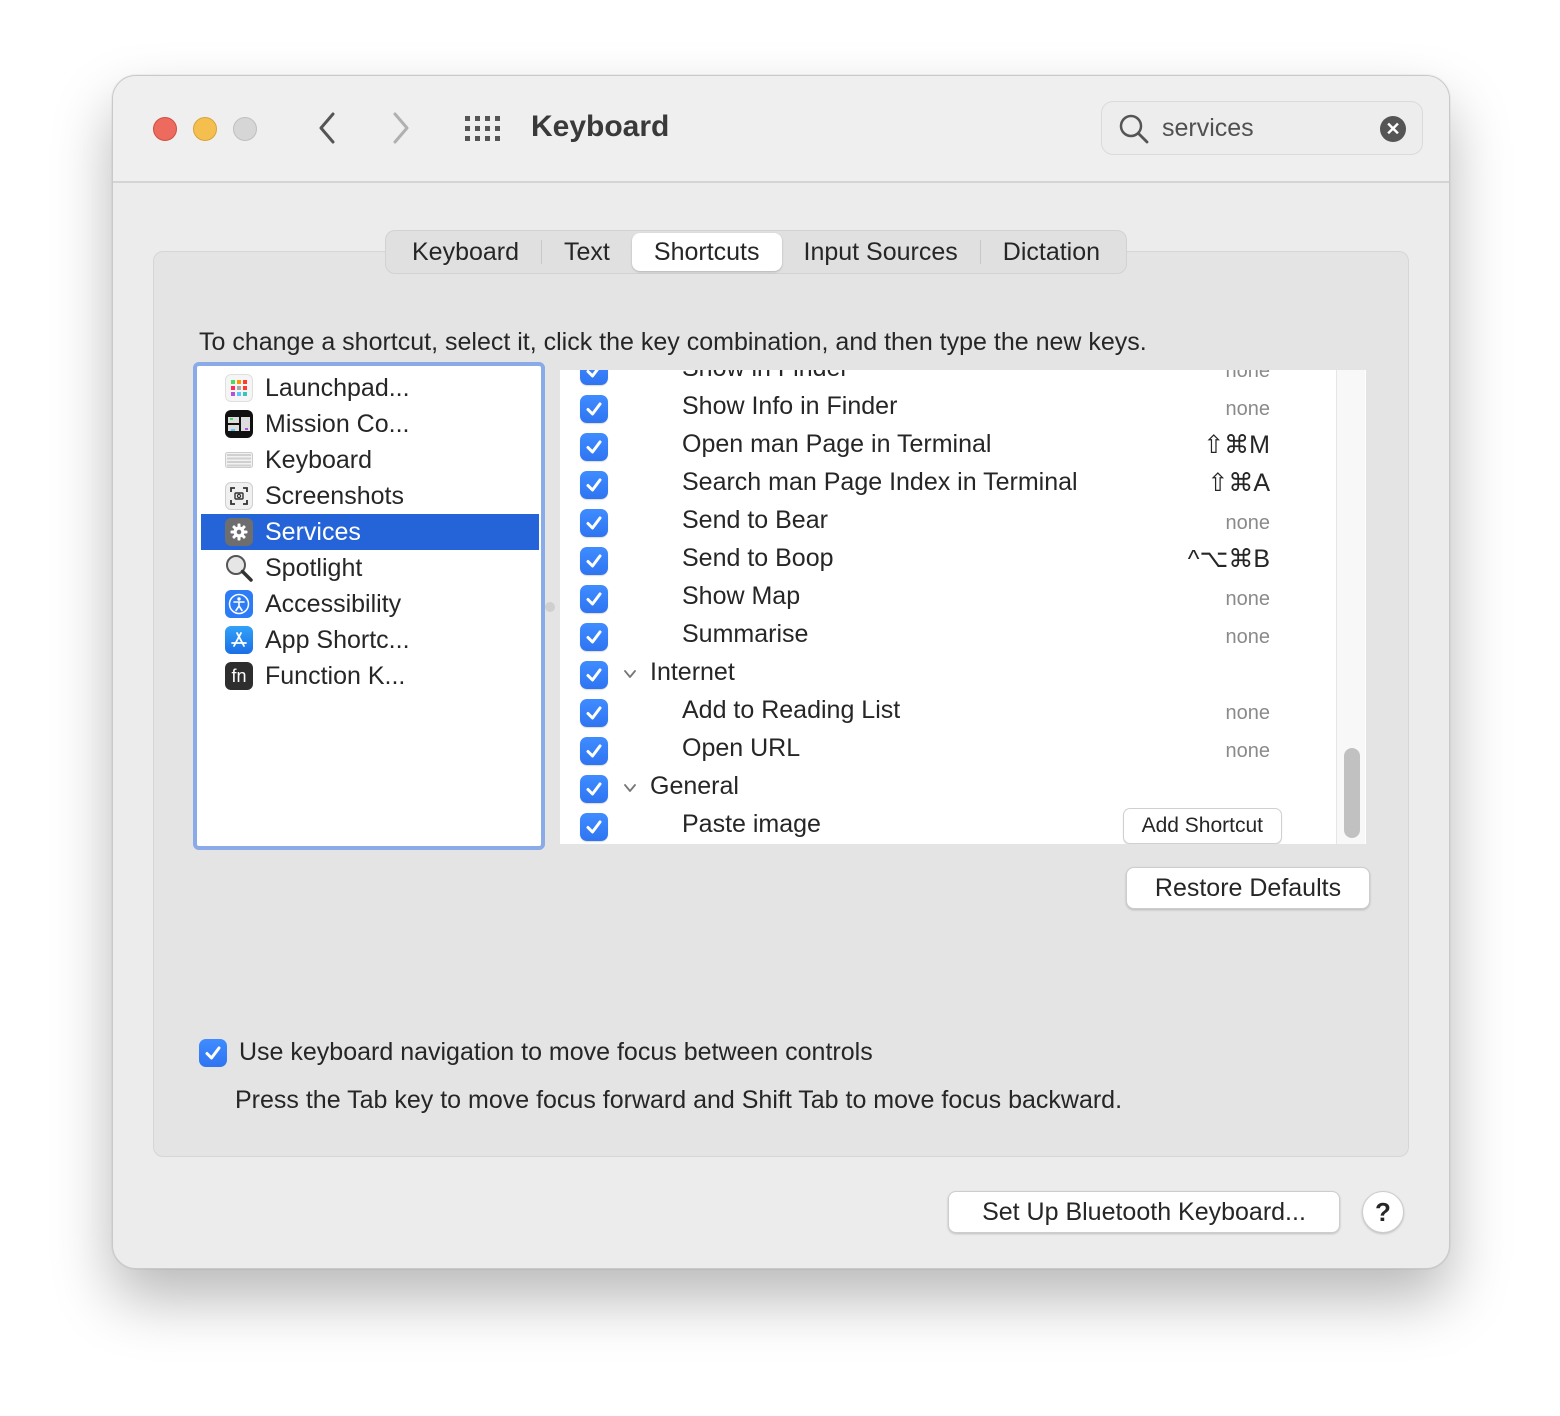 The height and width of the screenshot is (1416, 1560). I want to click on category-label: Keyboard, so click(319, 459).